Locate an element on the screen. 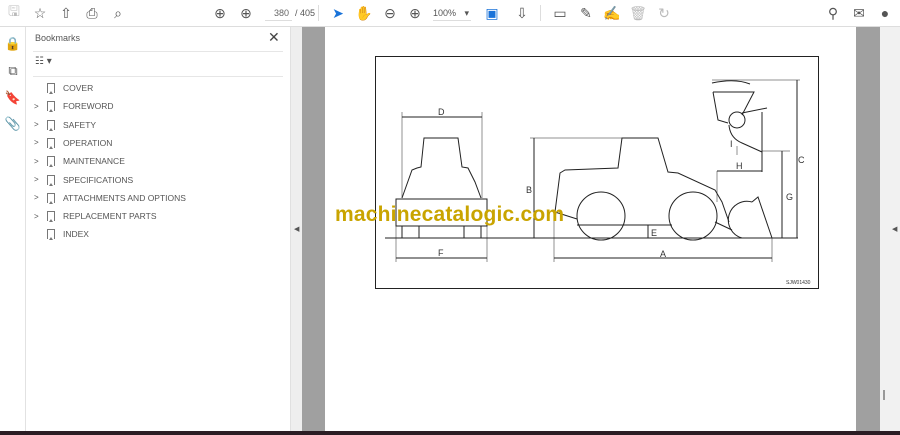 The height and width of the screenshot is (435, 900). taskbar-strip is located at coordinates (450, 433).